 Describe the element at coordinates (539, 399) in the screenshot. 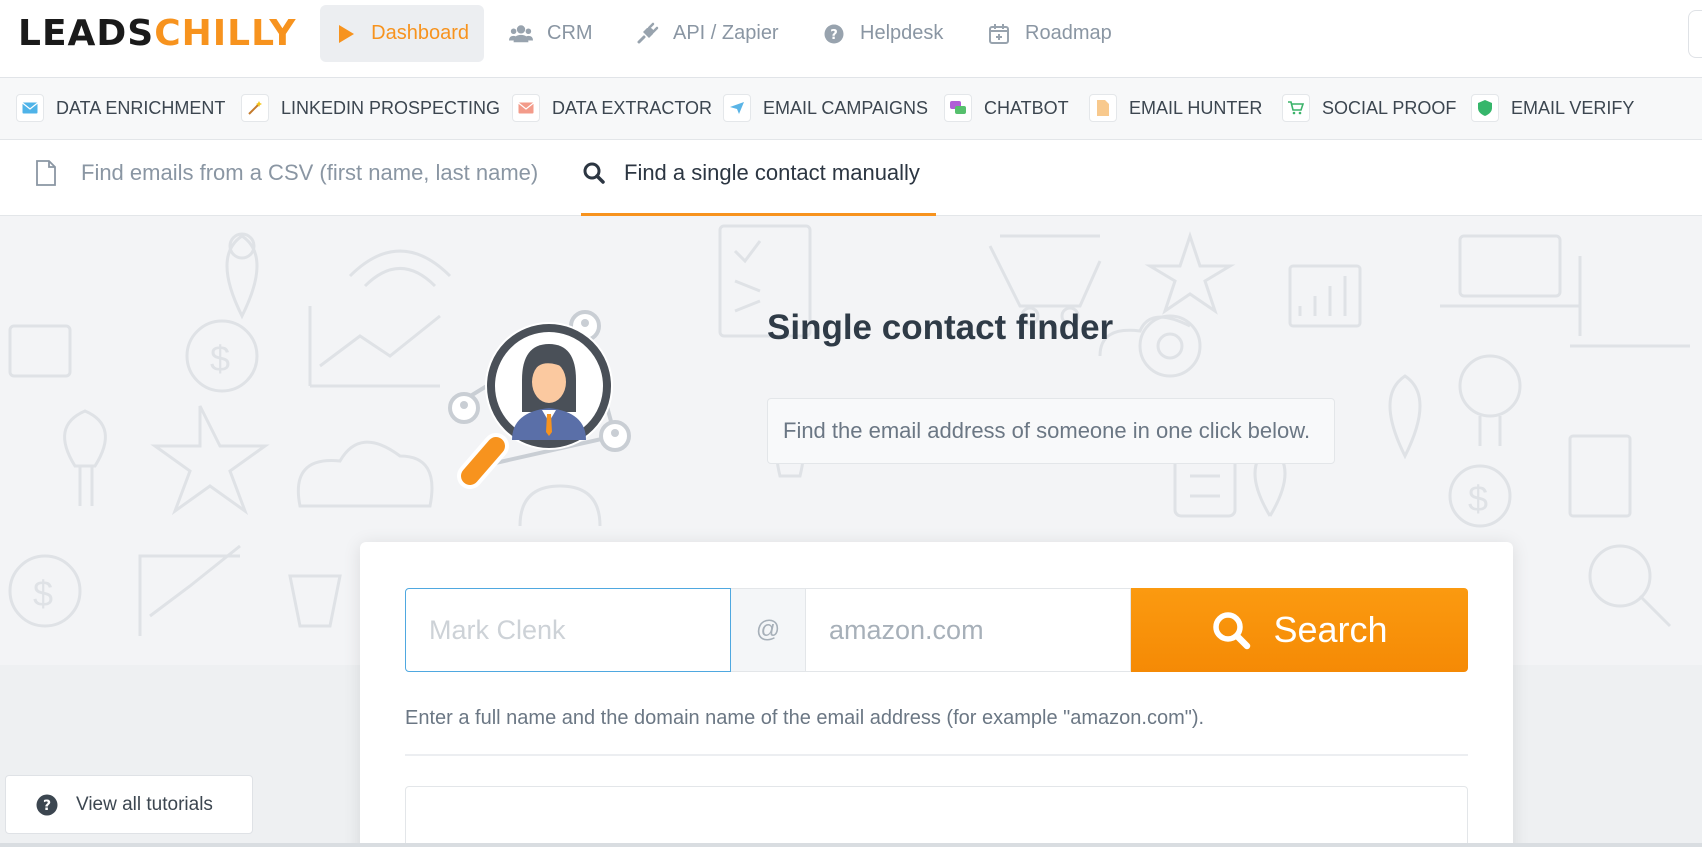

I see `contact-finder-illustration` at that location.